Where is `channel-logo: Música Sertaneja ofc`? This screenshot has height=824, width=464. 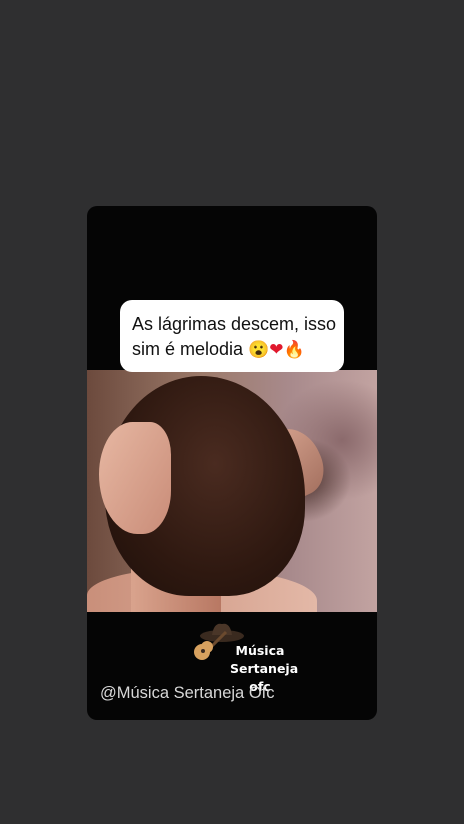 channel-logo: Música Sertaneja ofc is located at coordinates (244, 653).